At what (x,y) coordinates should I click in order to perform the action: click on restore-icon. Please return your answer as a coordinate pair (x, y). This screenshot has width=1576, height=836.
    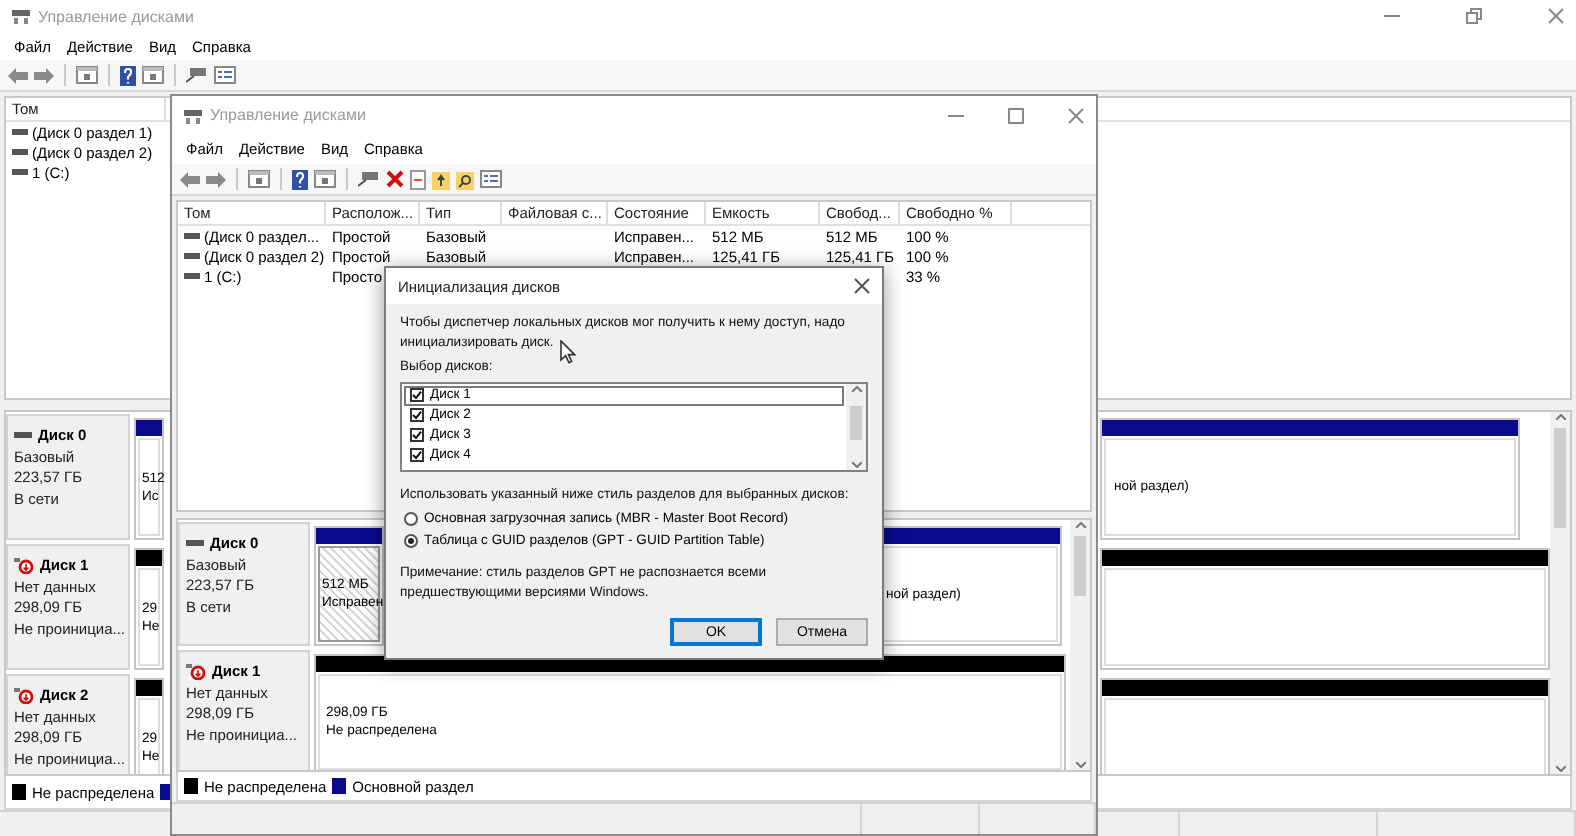
    Looking at the image, I should click on (1474, 16).